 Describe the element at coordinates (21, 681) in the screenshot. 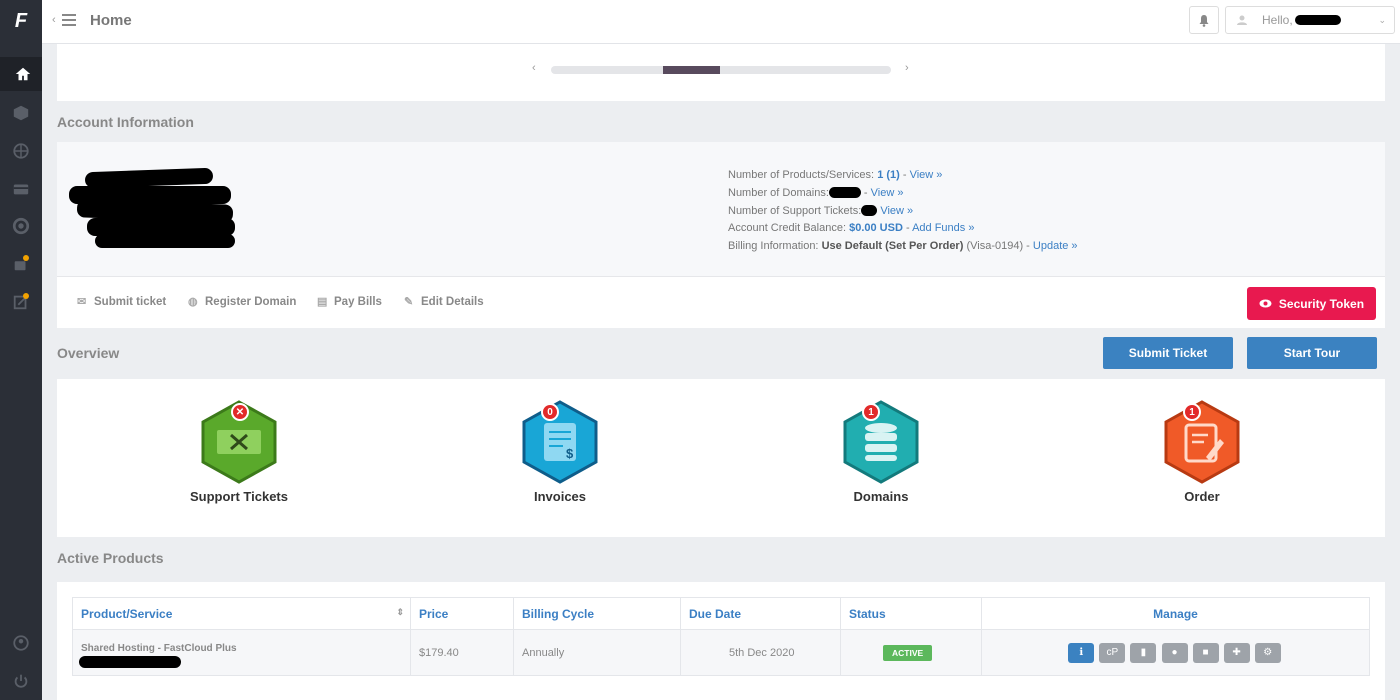

I see `logout-icon` at that location.